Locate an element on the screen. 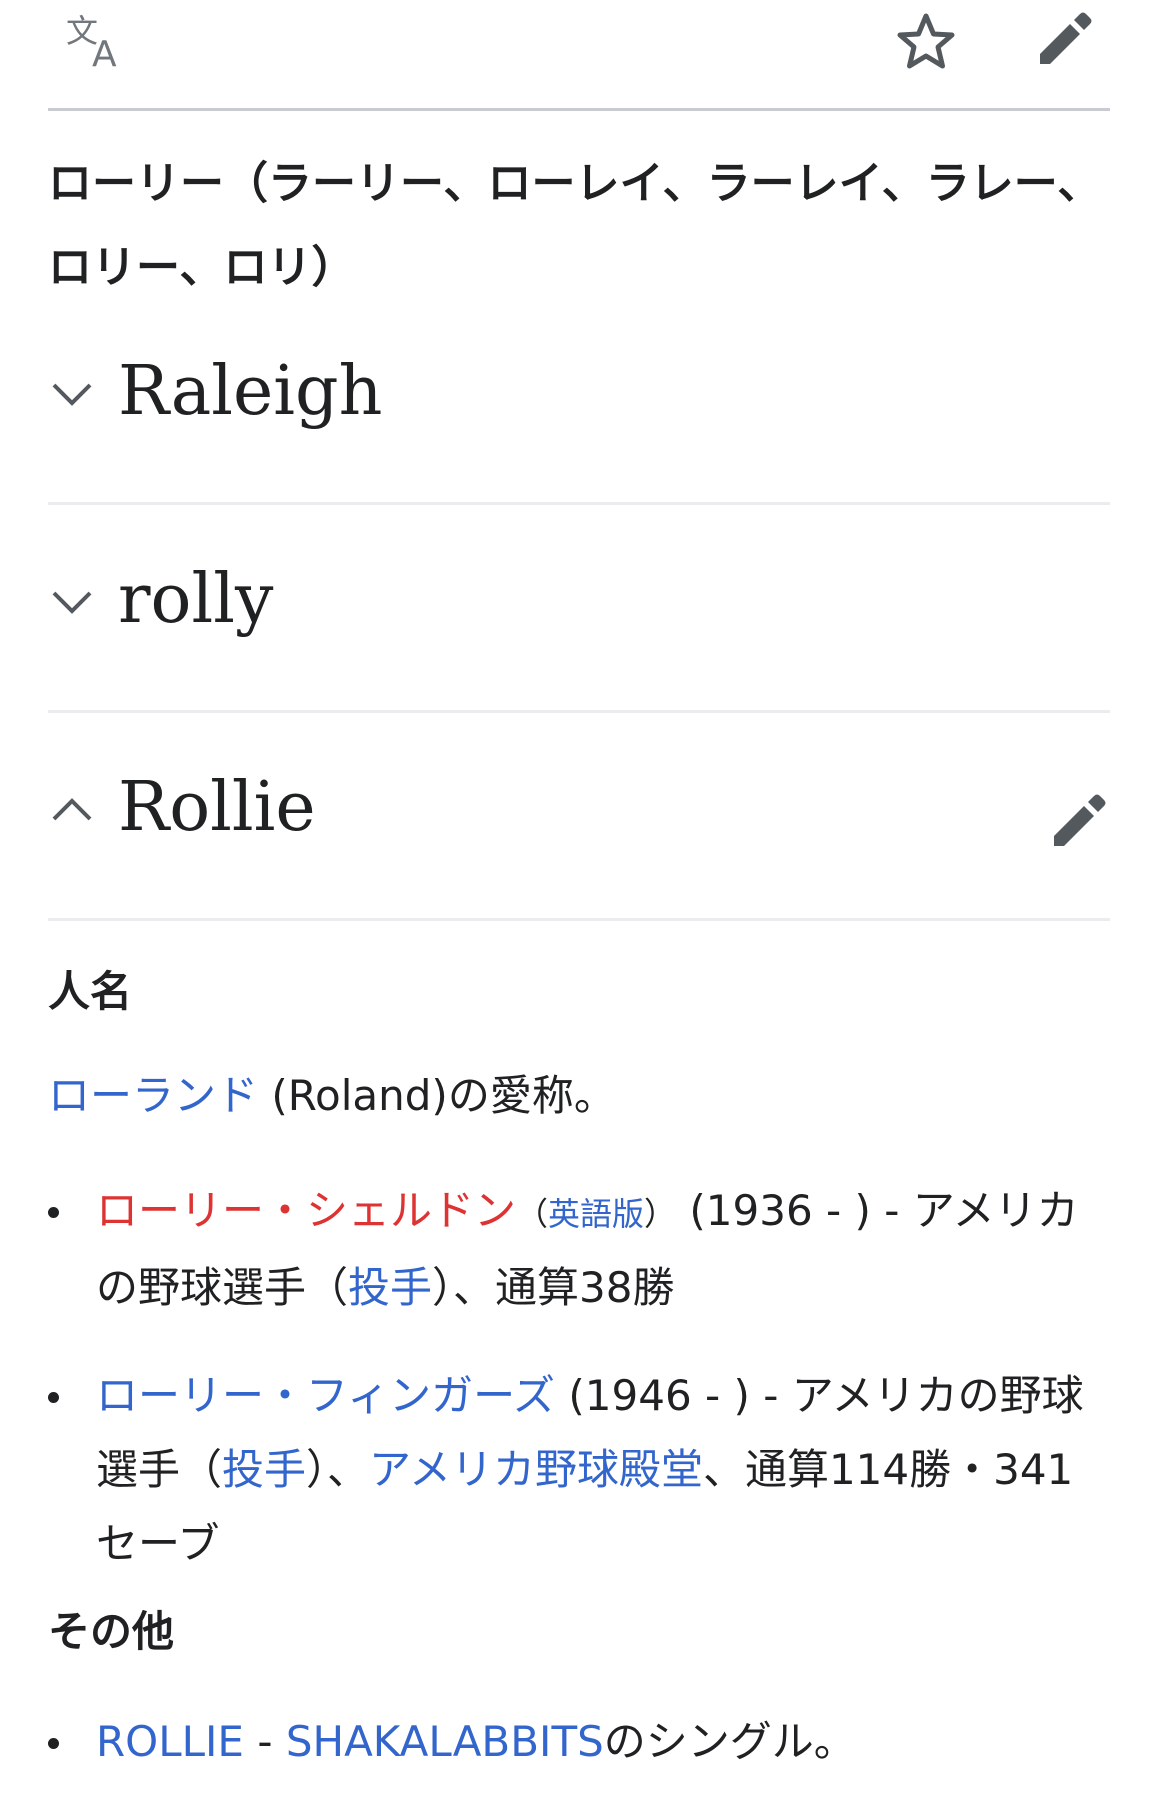 The image size is (1170, 1813). link-roland: ローランド is located at coordinates (153, 1095).